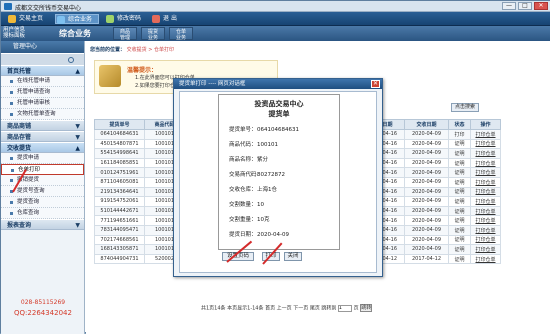 The width and height of the screenshot is (550, 334). What do you see at coordinates (119, 220) in the screenshot?
I see `table-cell: 771194651661` at bounding box center [119, 220].